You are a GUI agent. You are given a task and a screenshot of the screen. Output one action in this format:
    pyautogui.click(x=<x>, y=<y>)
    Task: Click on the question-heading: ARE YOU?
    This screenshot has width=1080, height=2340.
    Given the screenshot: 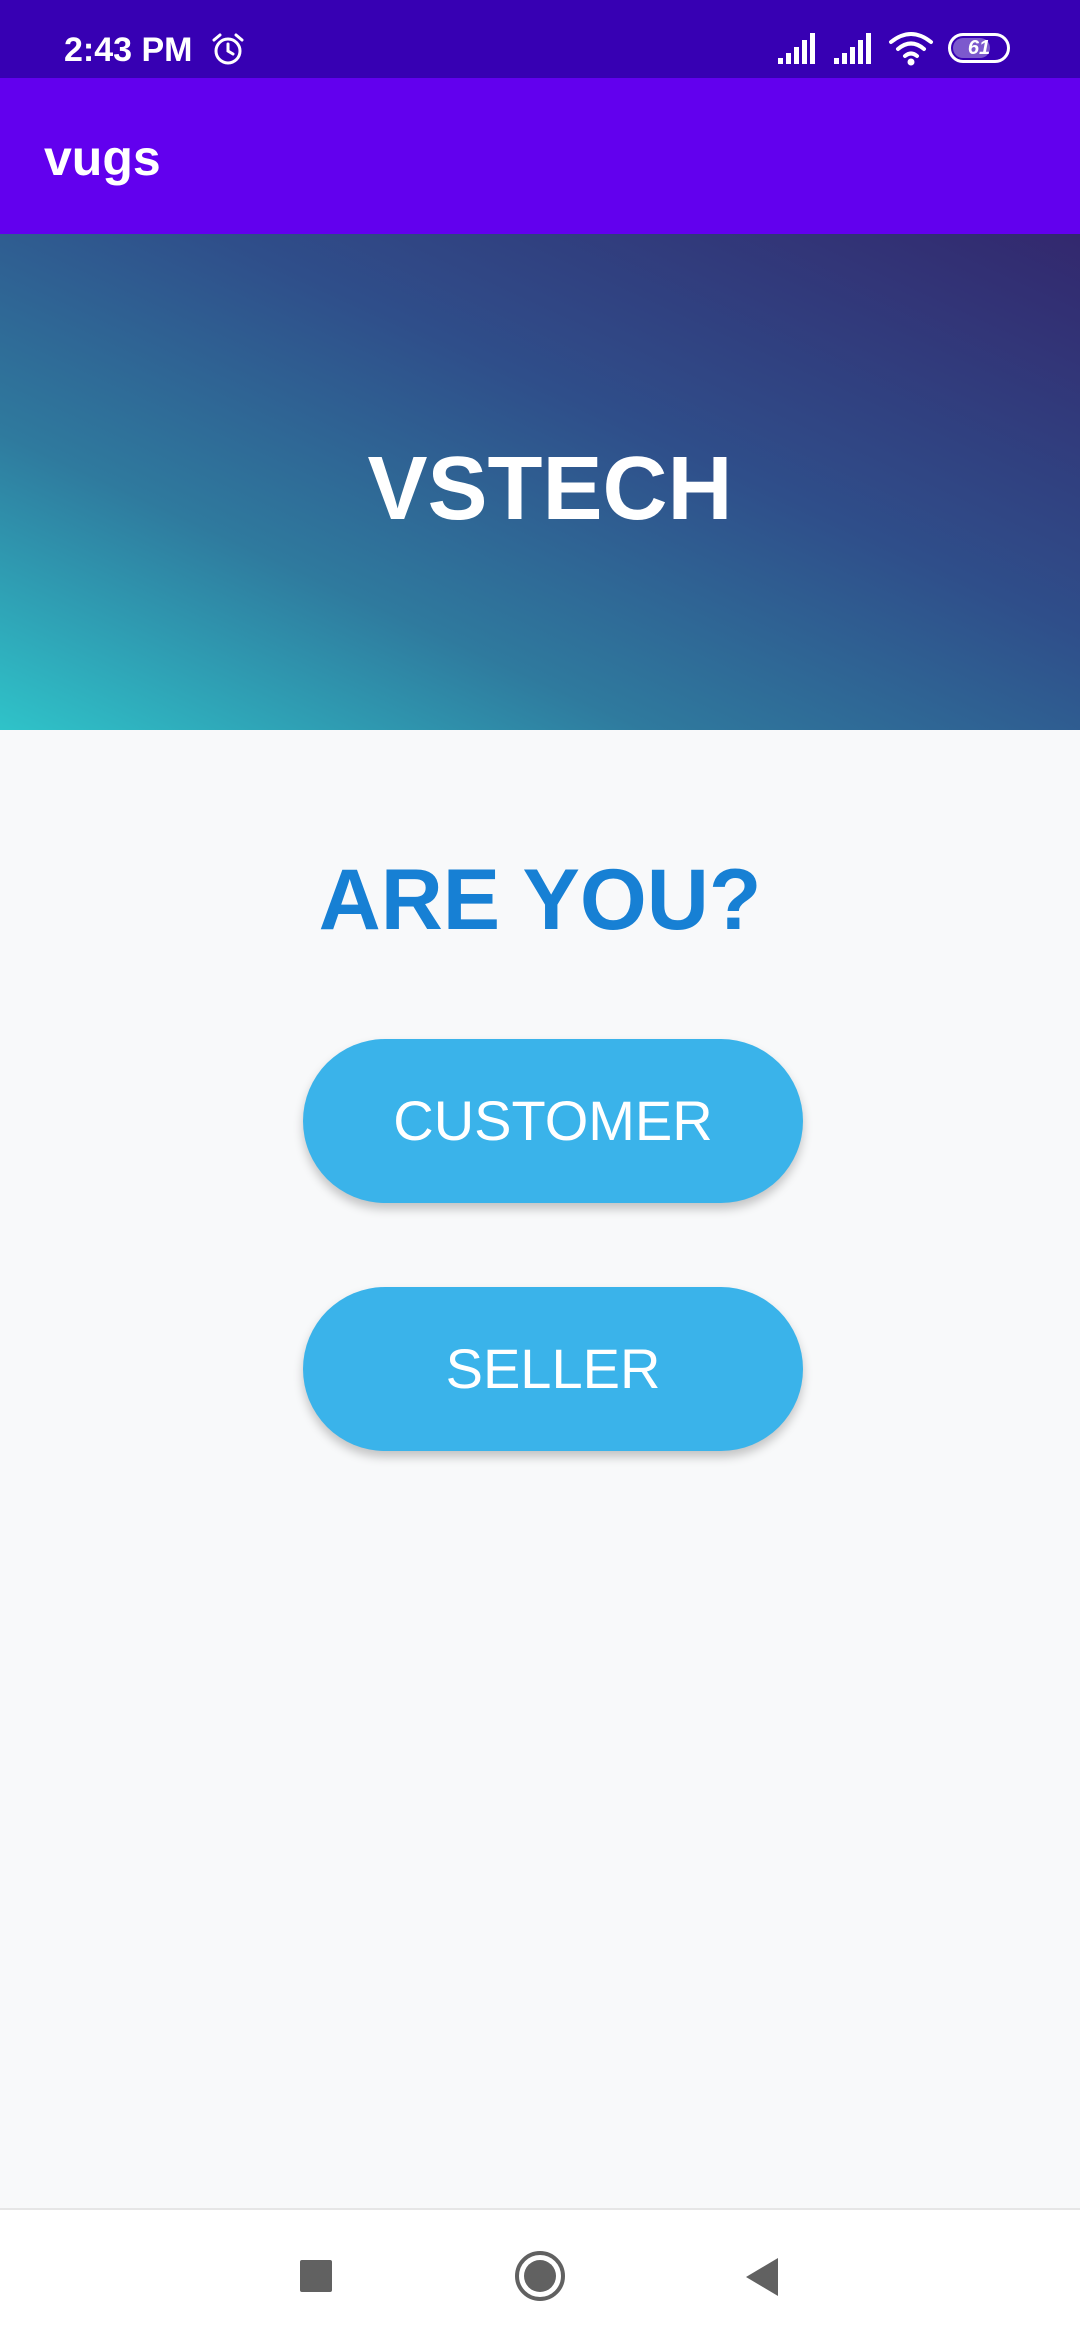 What is the action you would take?
    pyautogui.click(x=540, y=900)
    